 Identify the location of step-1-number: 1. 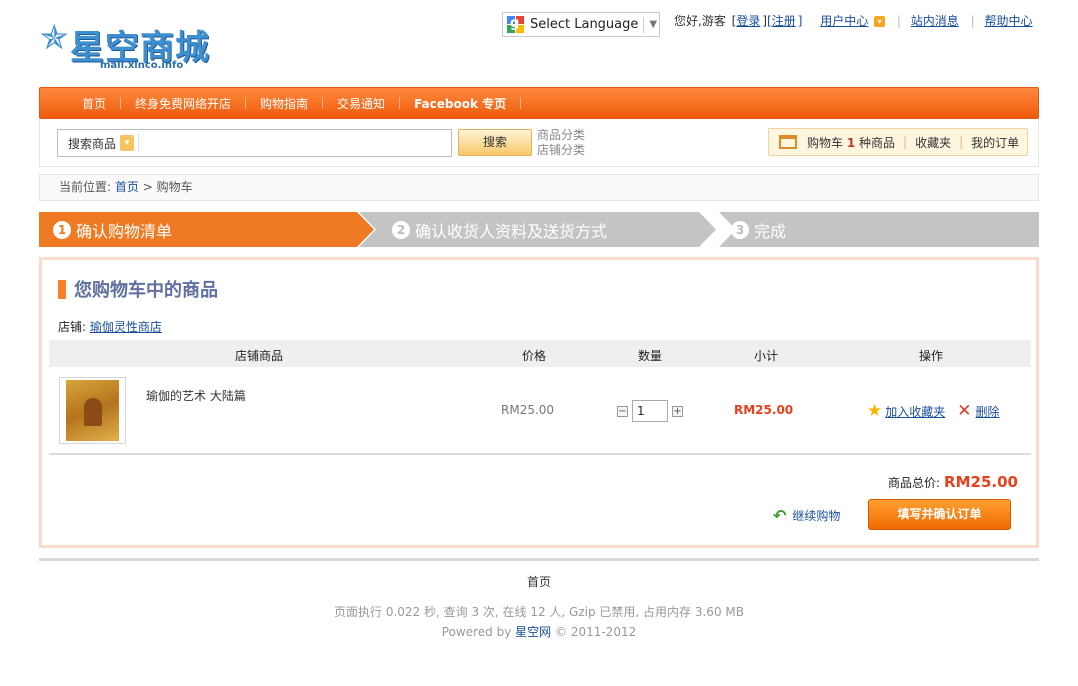
(62, 229).